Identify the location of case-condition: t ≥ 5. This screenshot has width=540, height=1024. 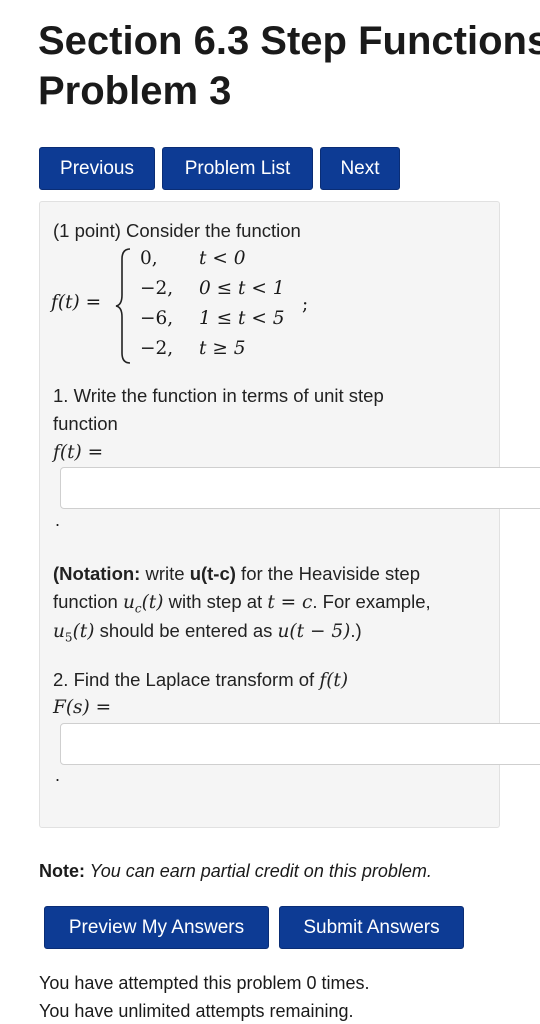
(222, 348).